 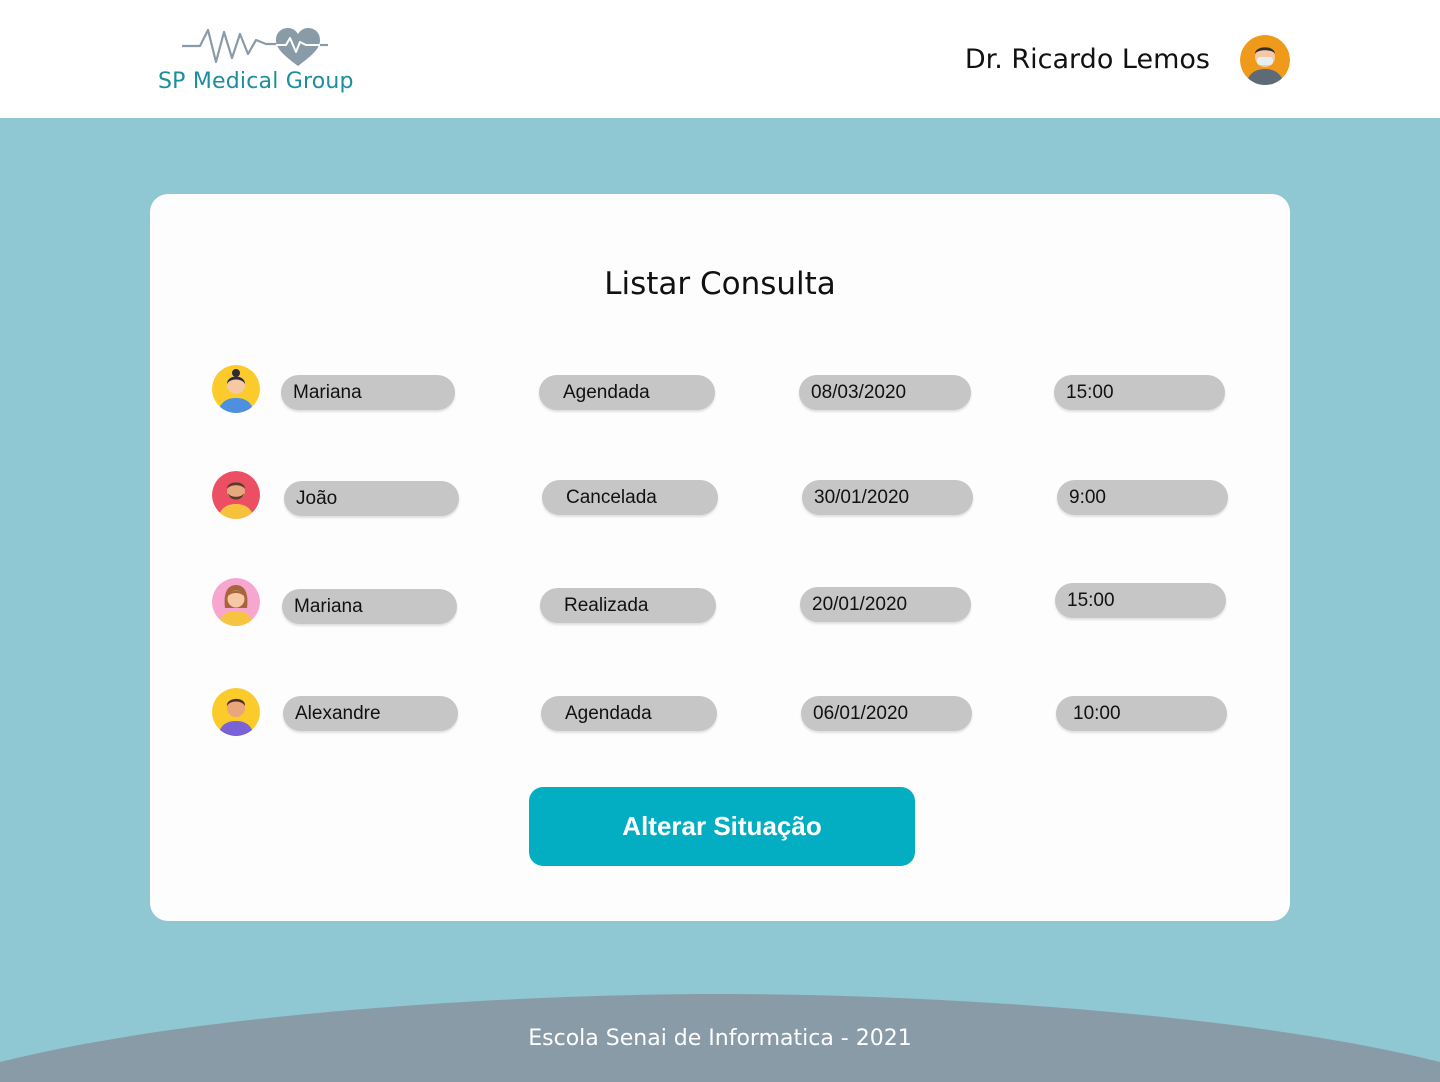 What do you see at coordinates (1142, 497) in the screenshot?
I see `appointment-time: 9:00` at bounding box center [1142, 497].